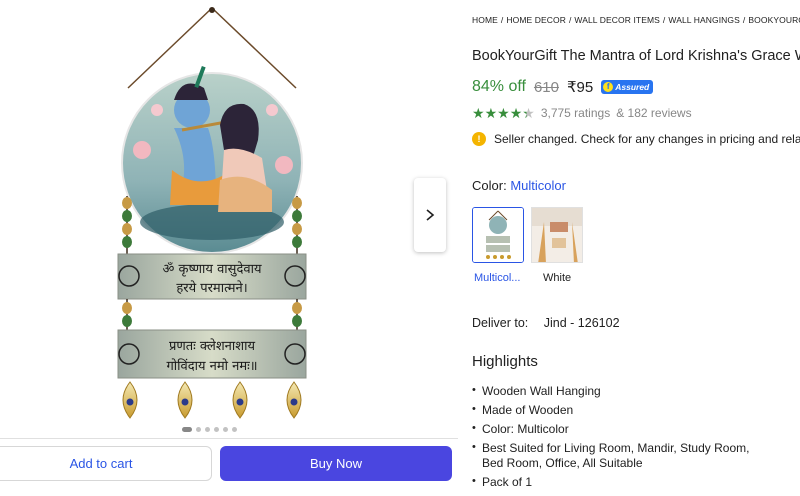 Image resolution: width=800 pixels, height=496 pixels. I want to click on color-label: Color:, so click(489, 185).